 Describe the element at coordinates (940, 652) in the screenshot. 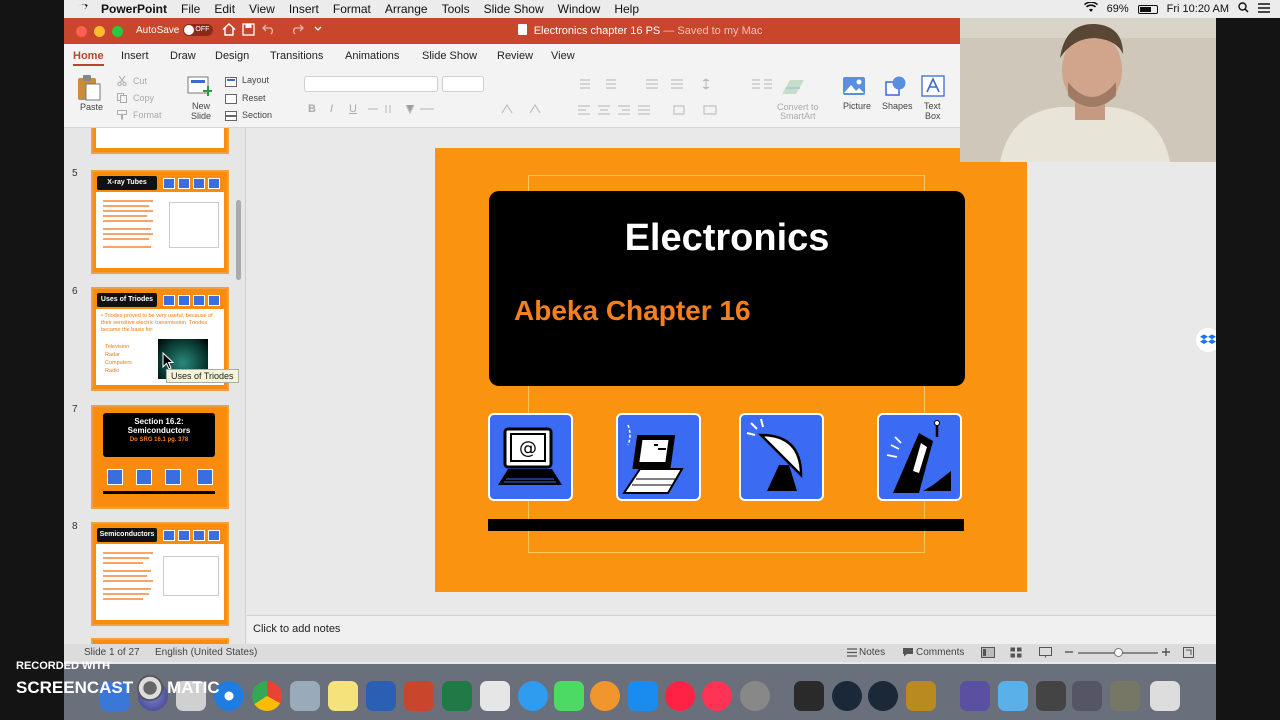

I see `comments-button: Comments` at that location.